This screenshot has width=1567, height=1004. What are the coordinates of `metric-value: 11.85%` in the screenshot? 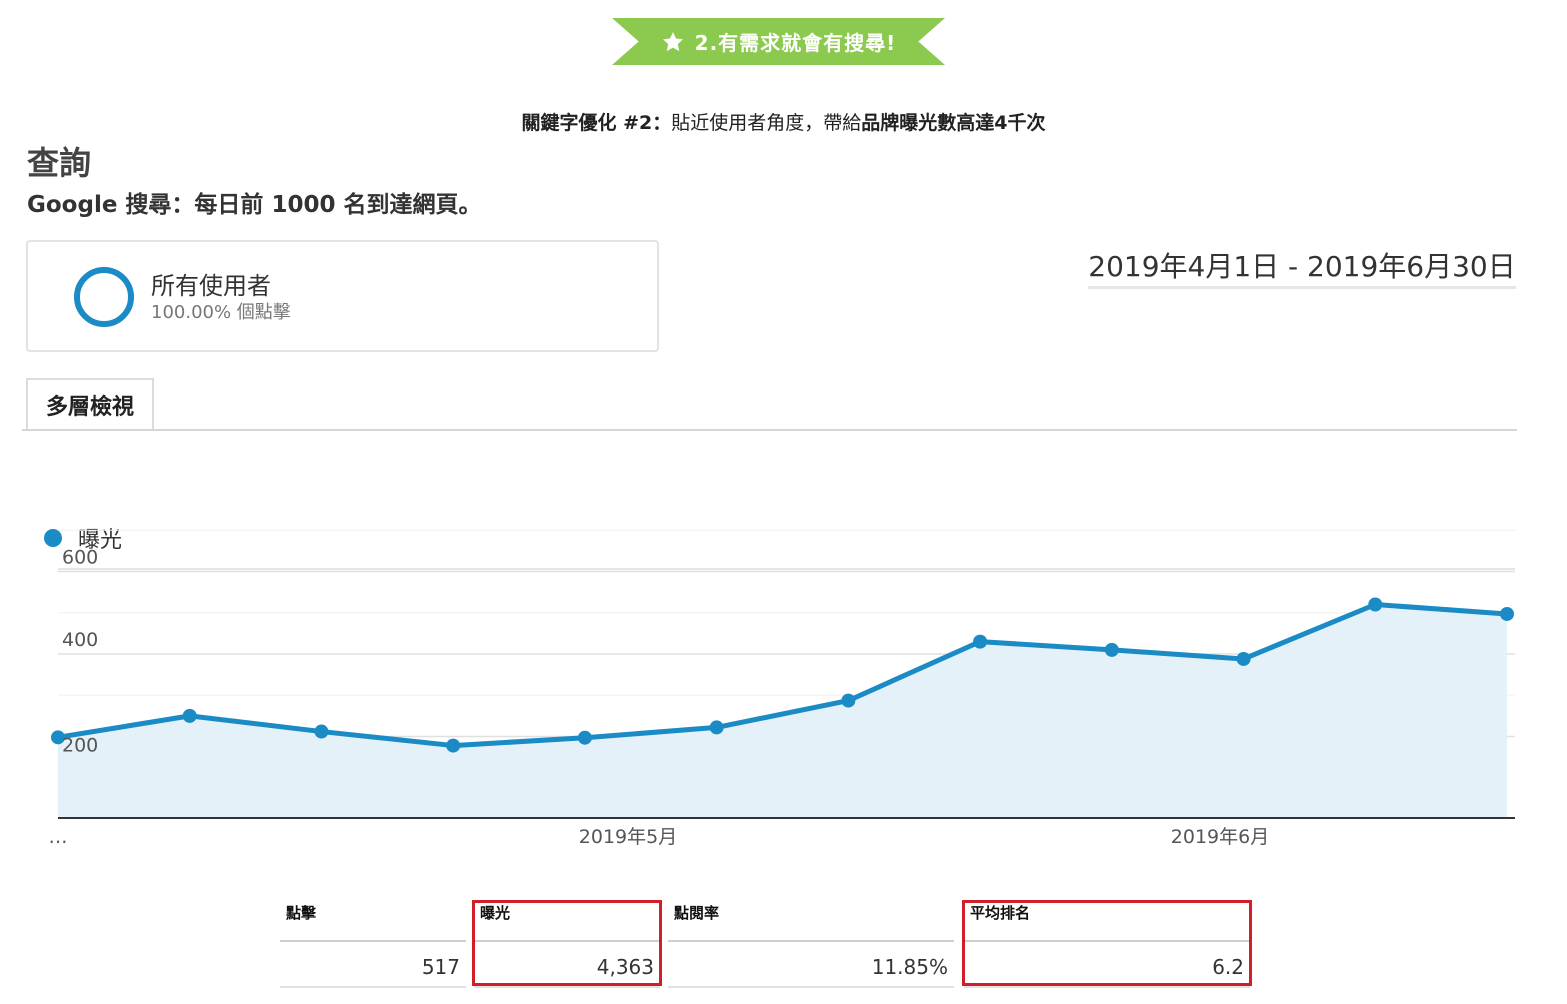 It's located at (909, 967).